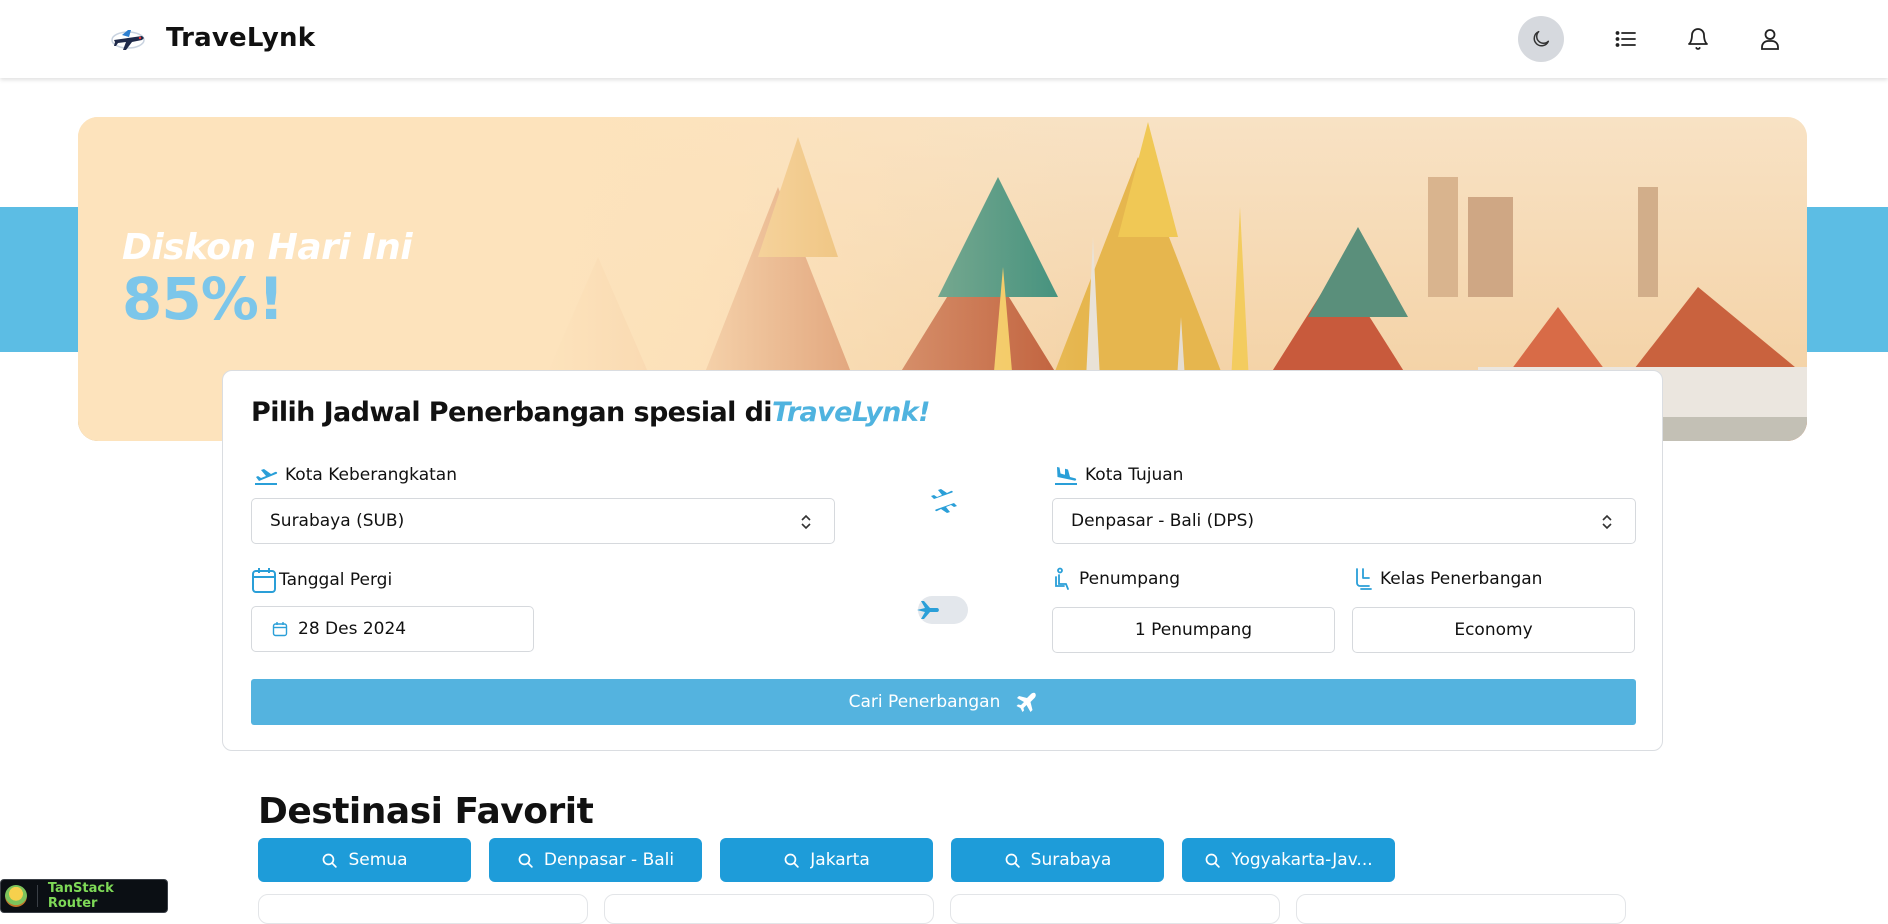 The image size is (1888, 924). I want to click on tanstack-router-devtools-button: TanStack Router, so click(84, 896).